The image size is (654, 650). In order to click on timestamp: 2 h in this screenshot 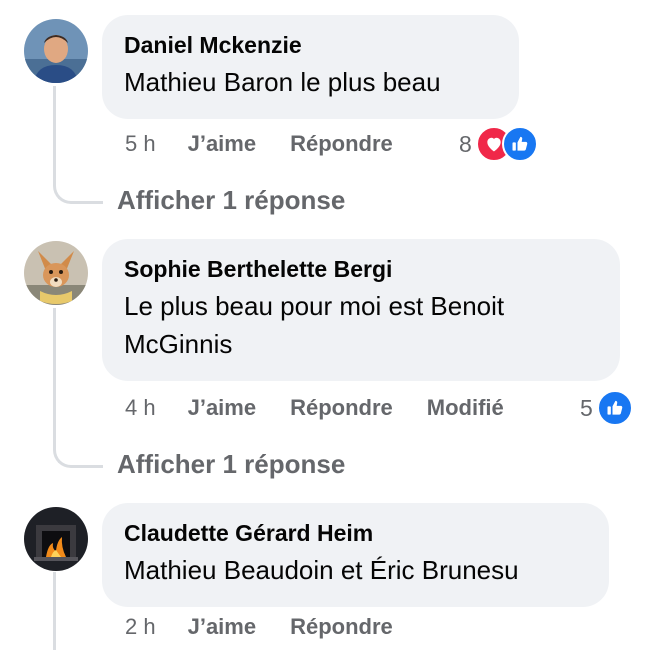, I will do `click(140, 627)`.